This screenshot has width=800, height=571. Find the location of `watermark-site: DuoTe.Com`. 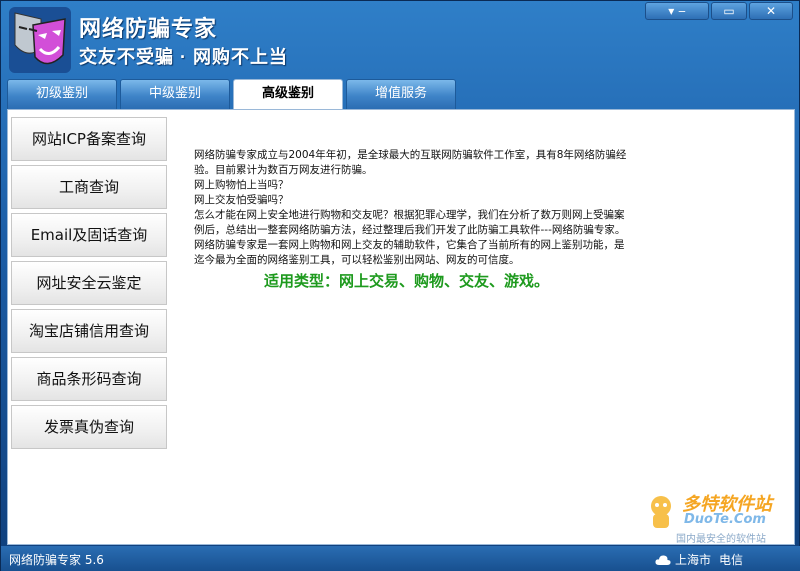

watermark-site: DuoTe.Com is located at coordinates (725, 519).